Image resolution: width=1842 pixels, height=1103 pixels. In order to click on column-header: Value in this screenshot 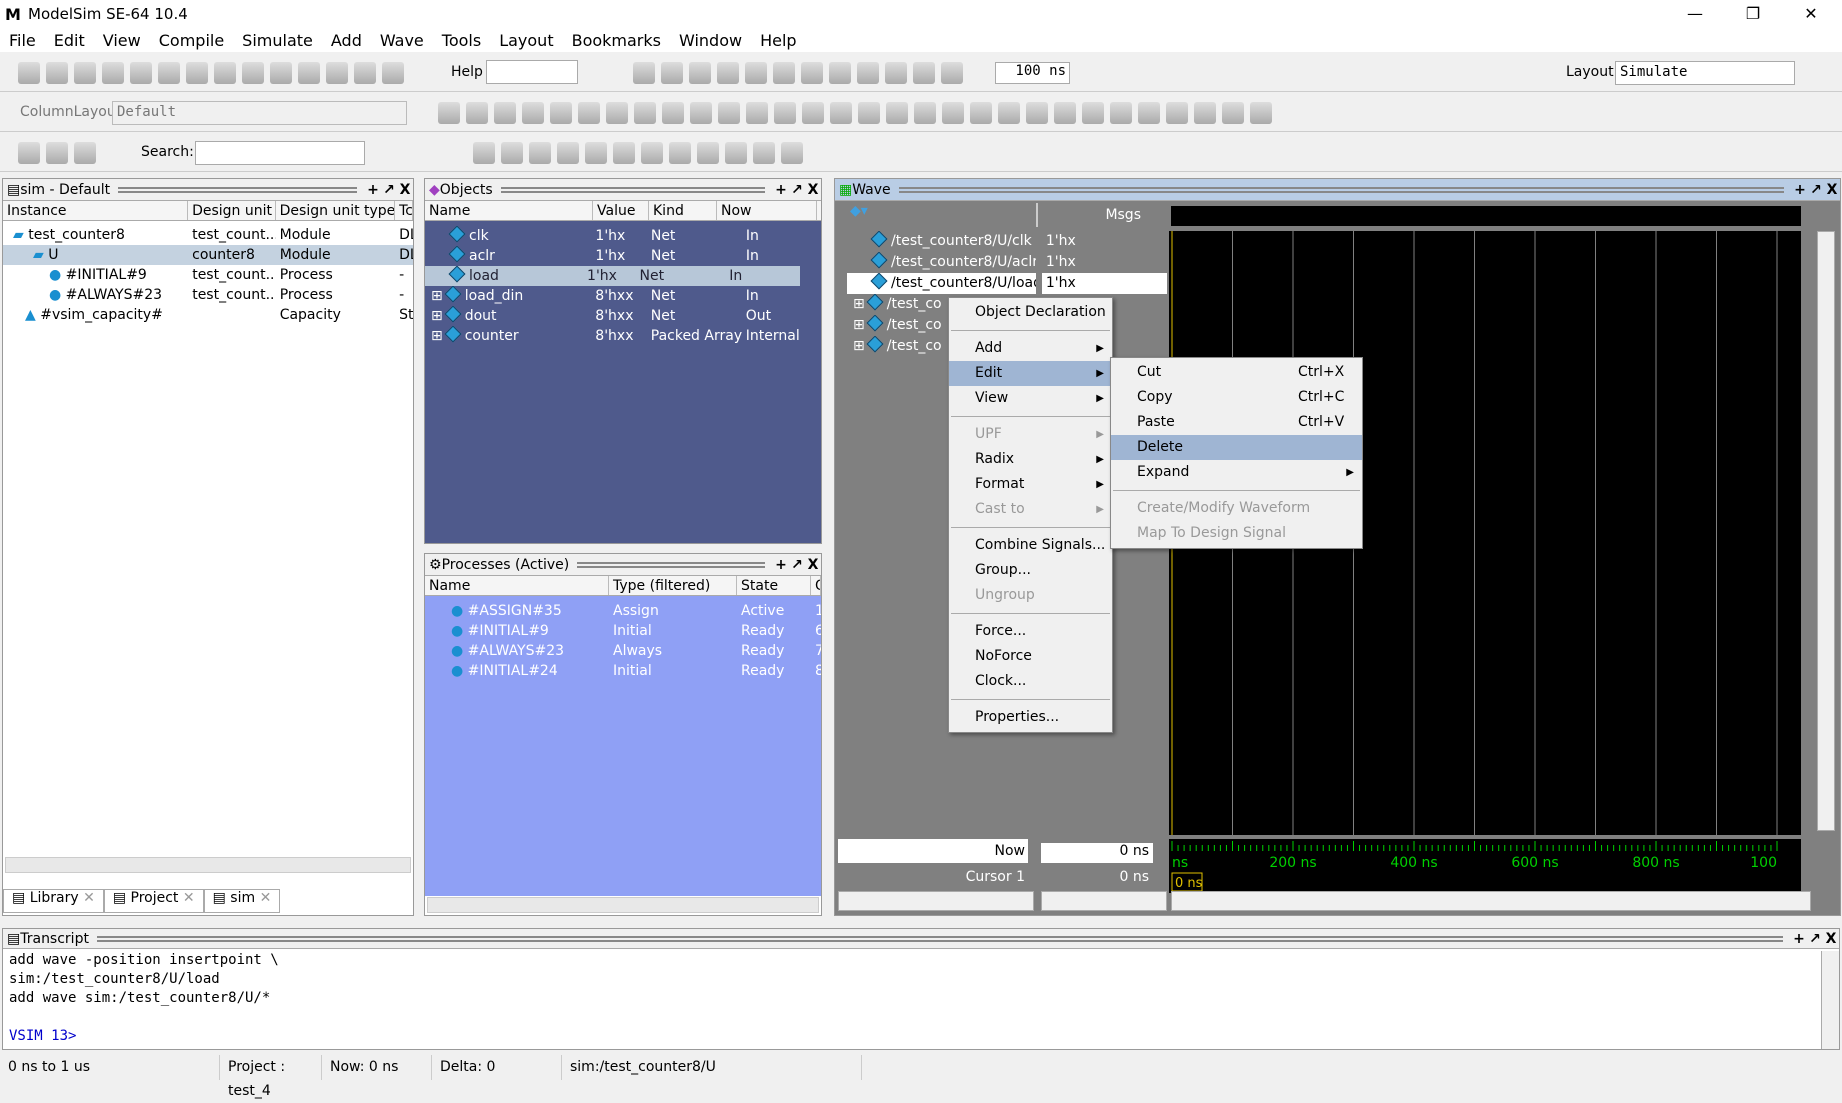, I will do `click(621, 210)`.